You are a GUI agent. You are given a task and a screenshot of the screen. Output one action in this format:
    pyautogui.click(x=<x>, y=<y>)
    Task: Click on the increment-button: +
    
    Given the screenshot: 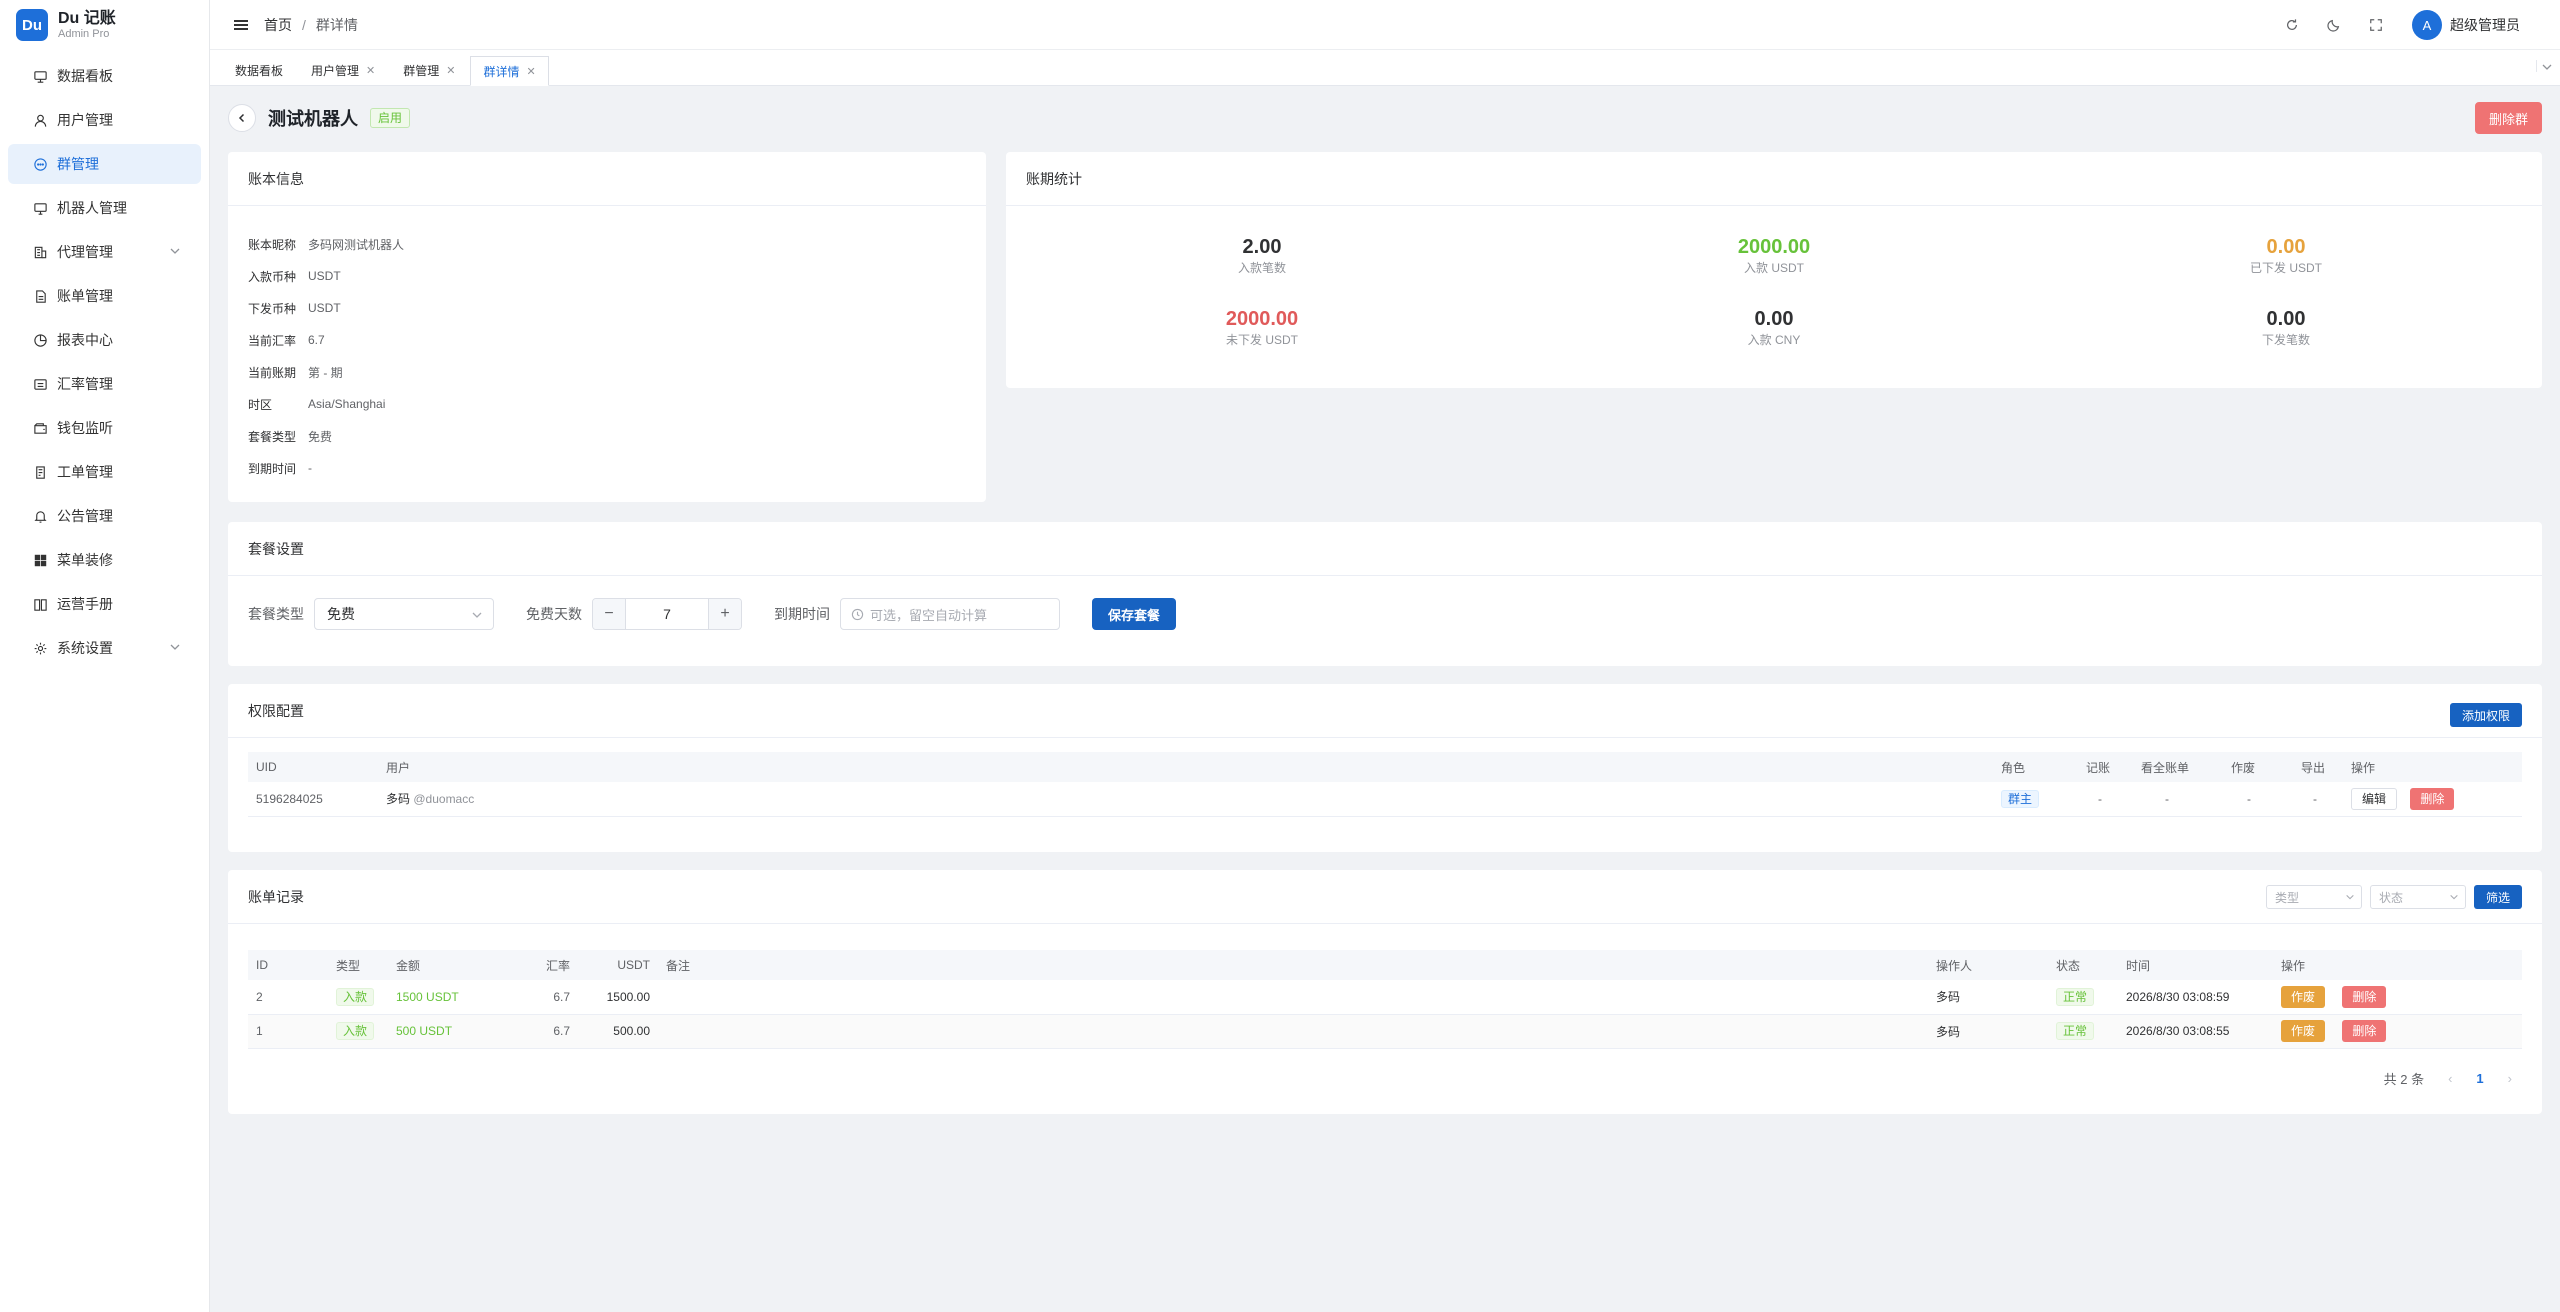 What is the action you would take?
    pyautogui.click(x=725, y=614)
    